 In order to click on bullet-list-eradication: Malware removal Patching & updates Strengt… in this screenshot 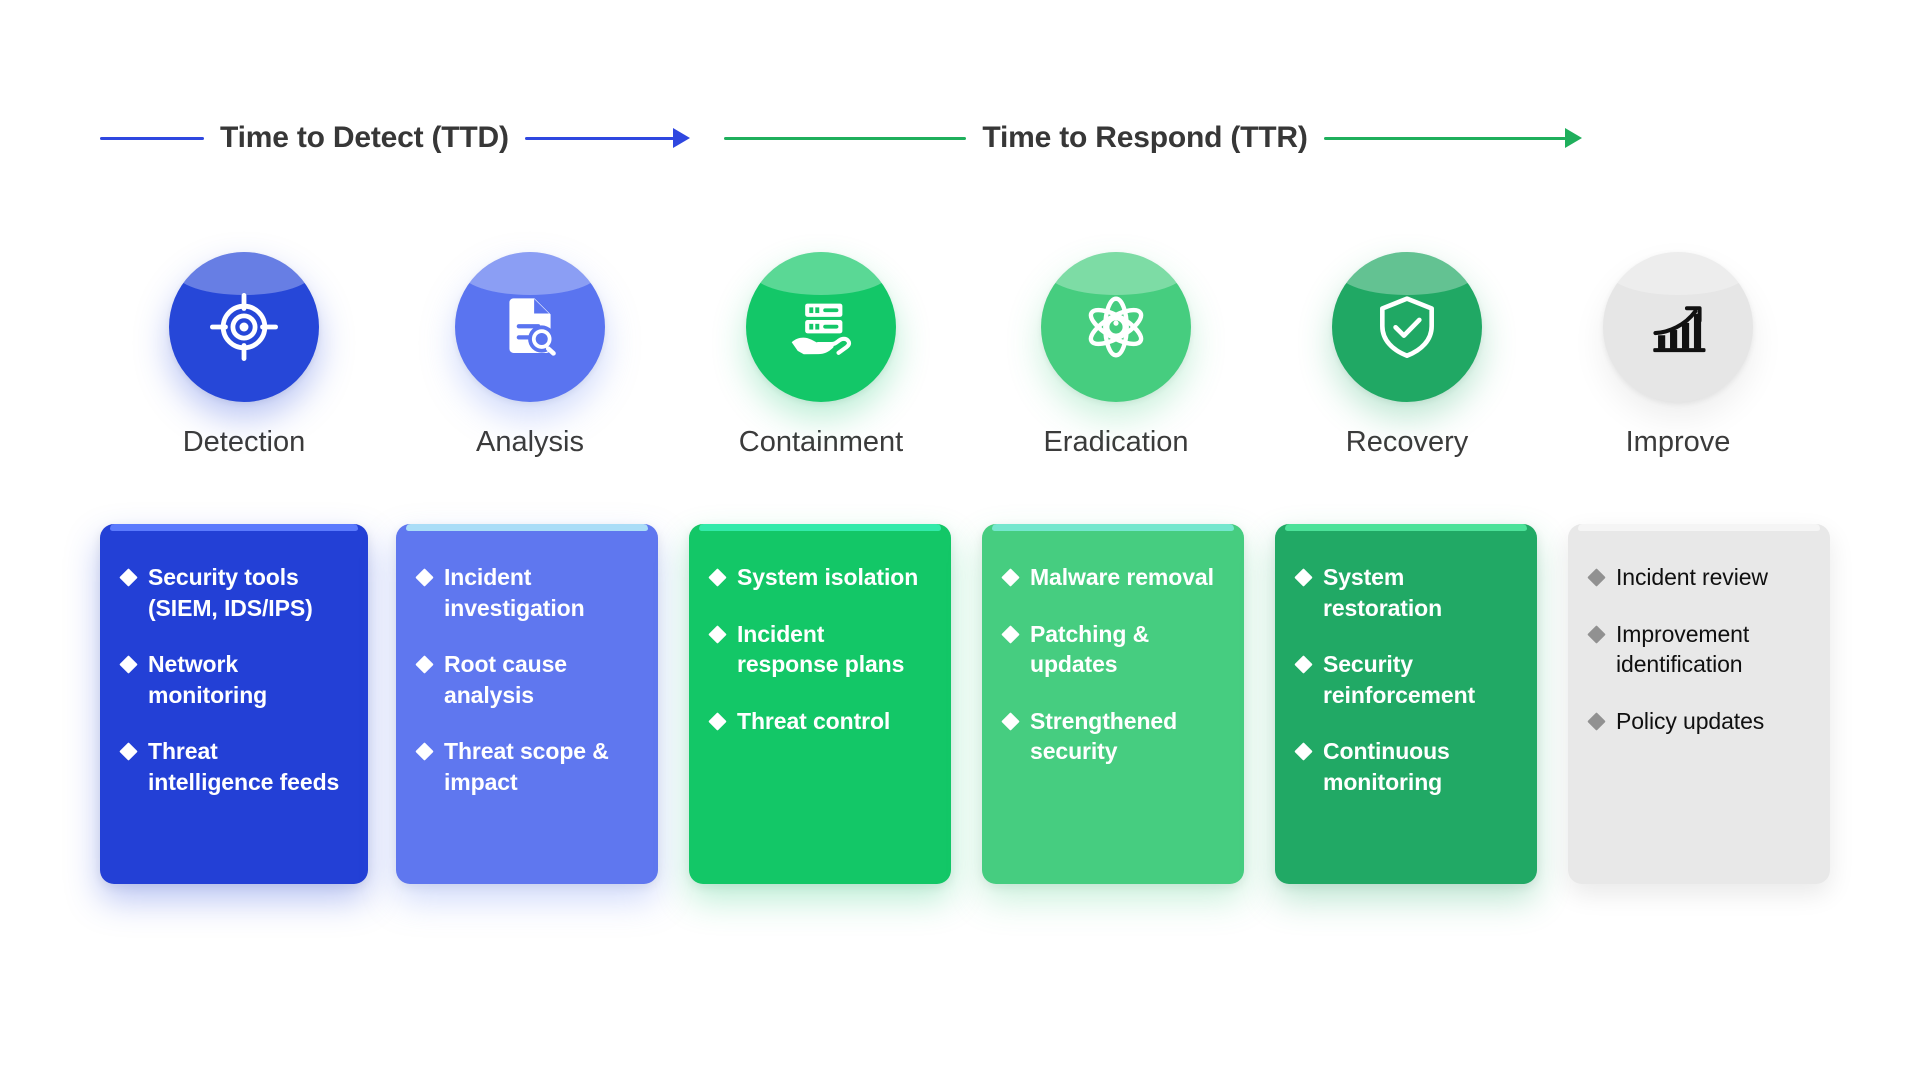, I will do `click(1109, 664)`.